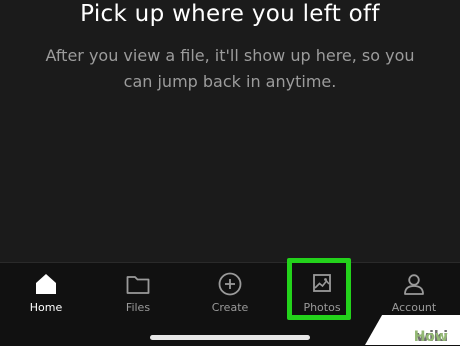 Image resolution: width=460 pixels, height=346 pixels. Describe the element at coordinates (46, 307) in the screenshot. I see `tab-home-label: Home` at that location.